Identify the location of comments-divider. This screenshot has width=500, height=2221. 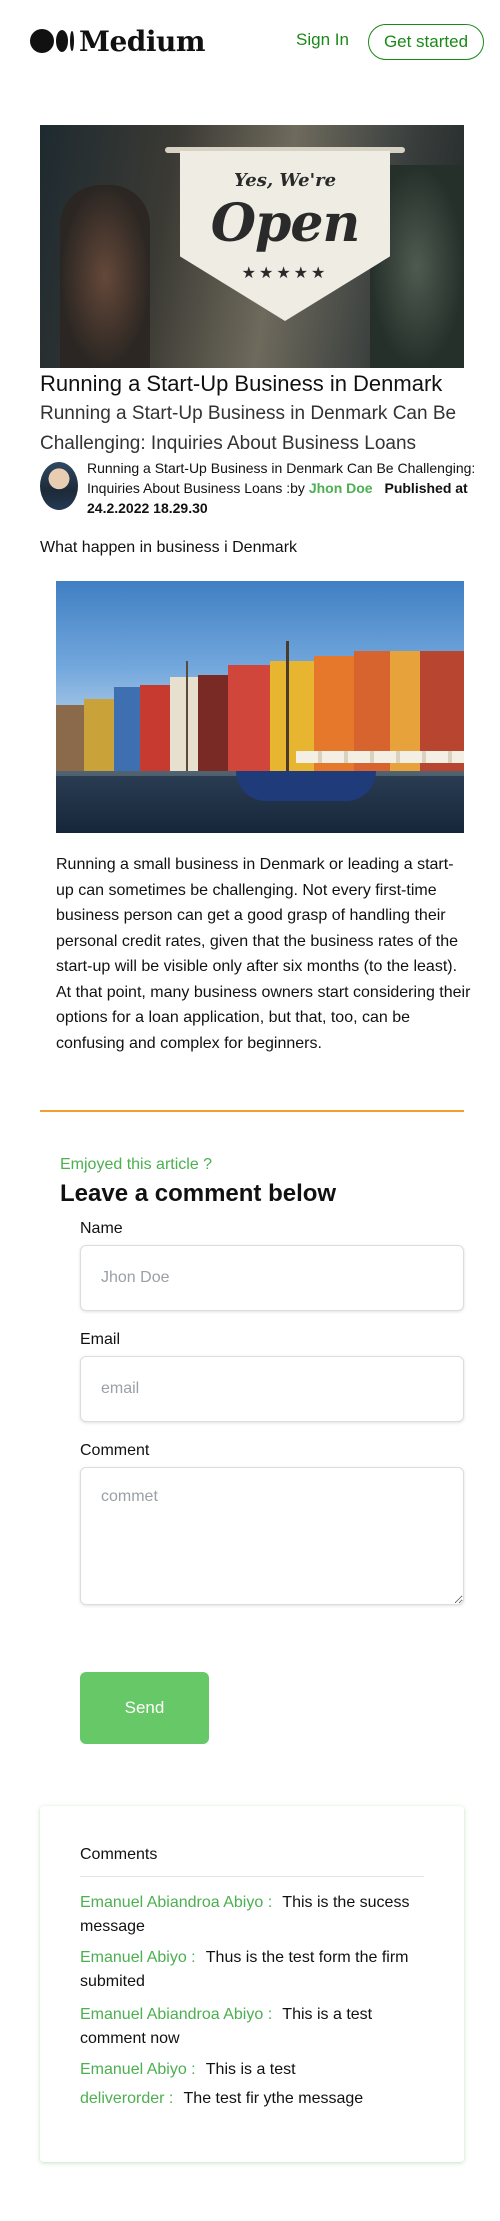
(252, 1876).